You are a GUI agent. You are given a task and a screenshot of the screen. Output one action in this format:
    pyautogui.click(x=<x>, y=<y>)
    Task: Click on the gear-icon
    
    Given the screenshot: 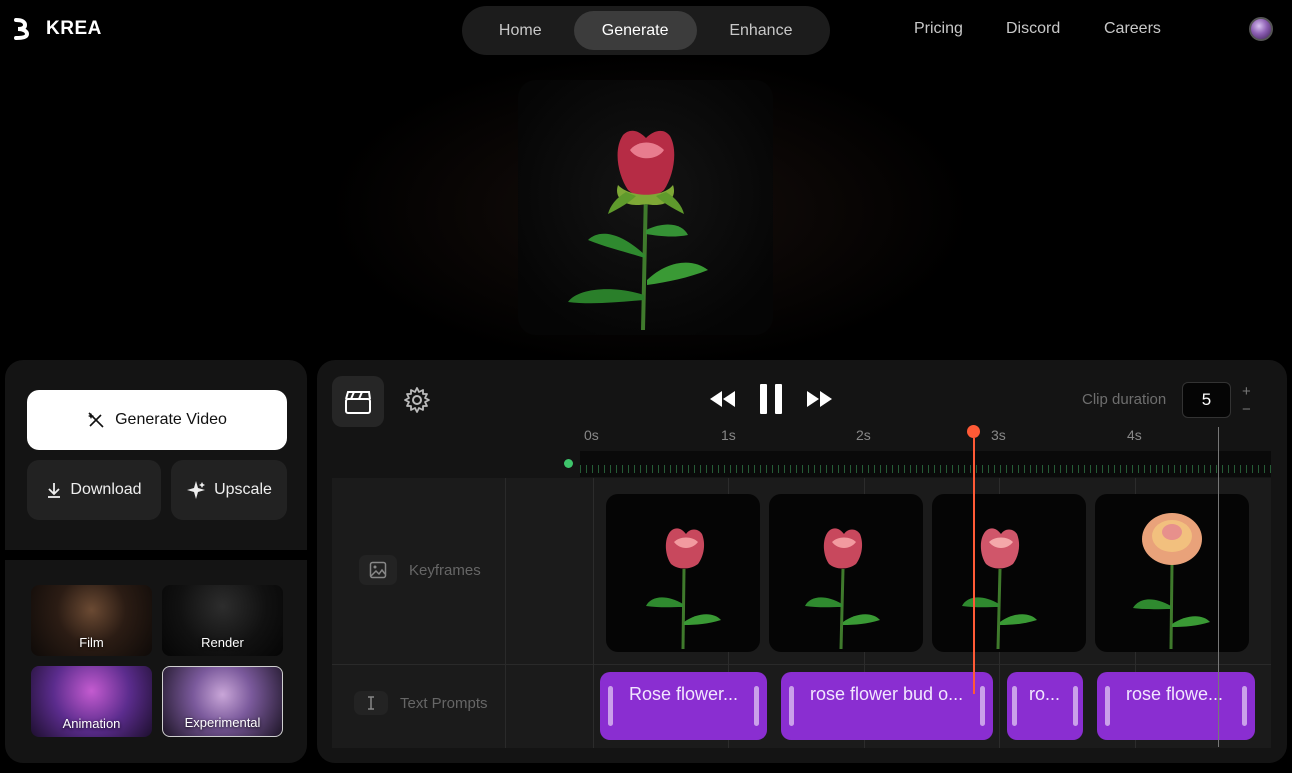 What is the action you would take?
    pyautogui.click(x=417, y=400)
    